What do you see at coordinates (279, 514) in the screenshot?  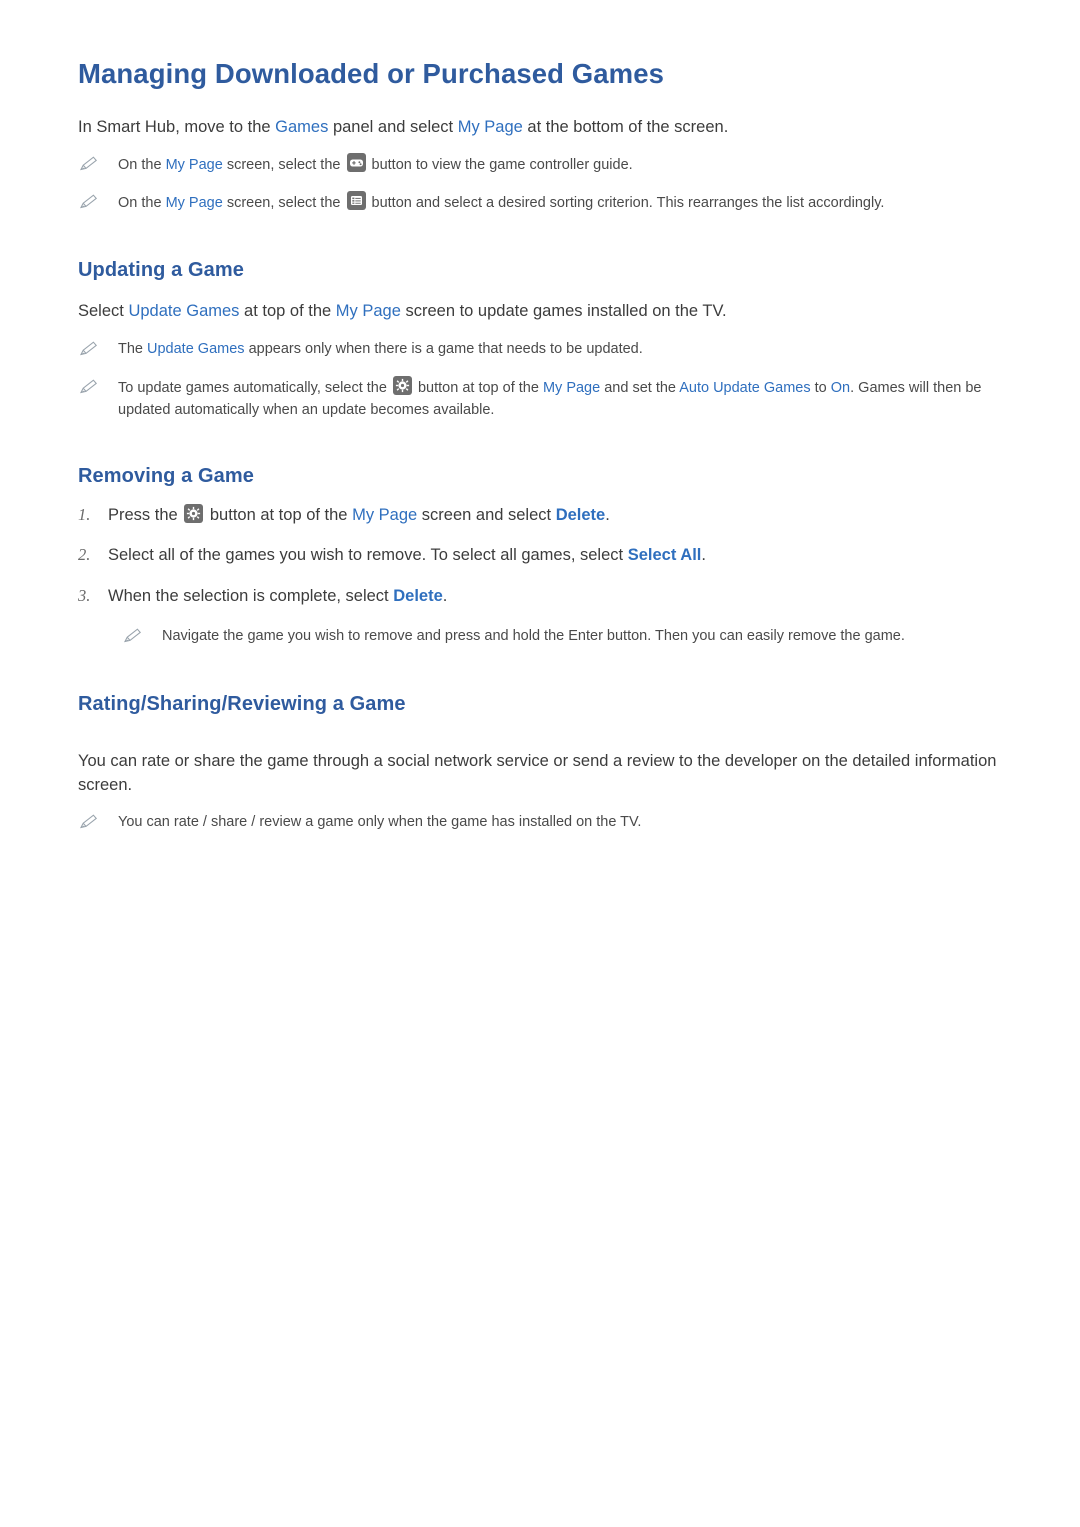 I see `step1-text-2: button at top of the` at bounding box center [279, 514].